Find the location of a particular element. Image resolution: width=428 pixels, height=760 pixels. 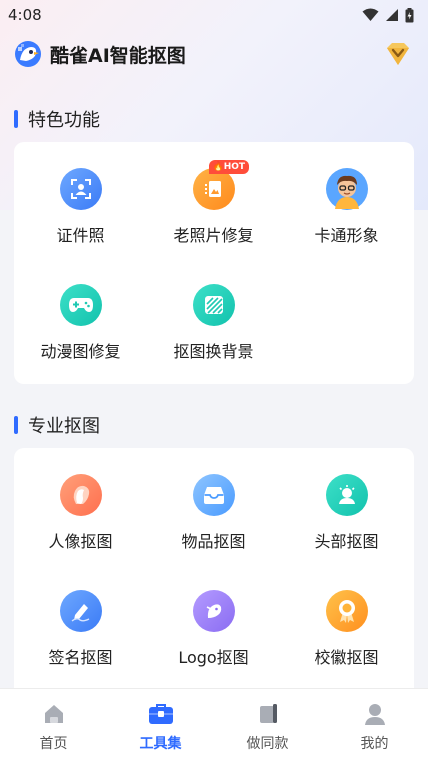

hot-badge: 🔥HOT is located at coordinates (229, 167).